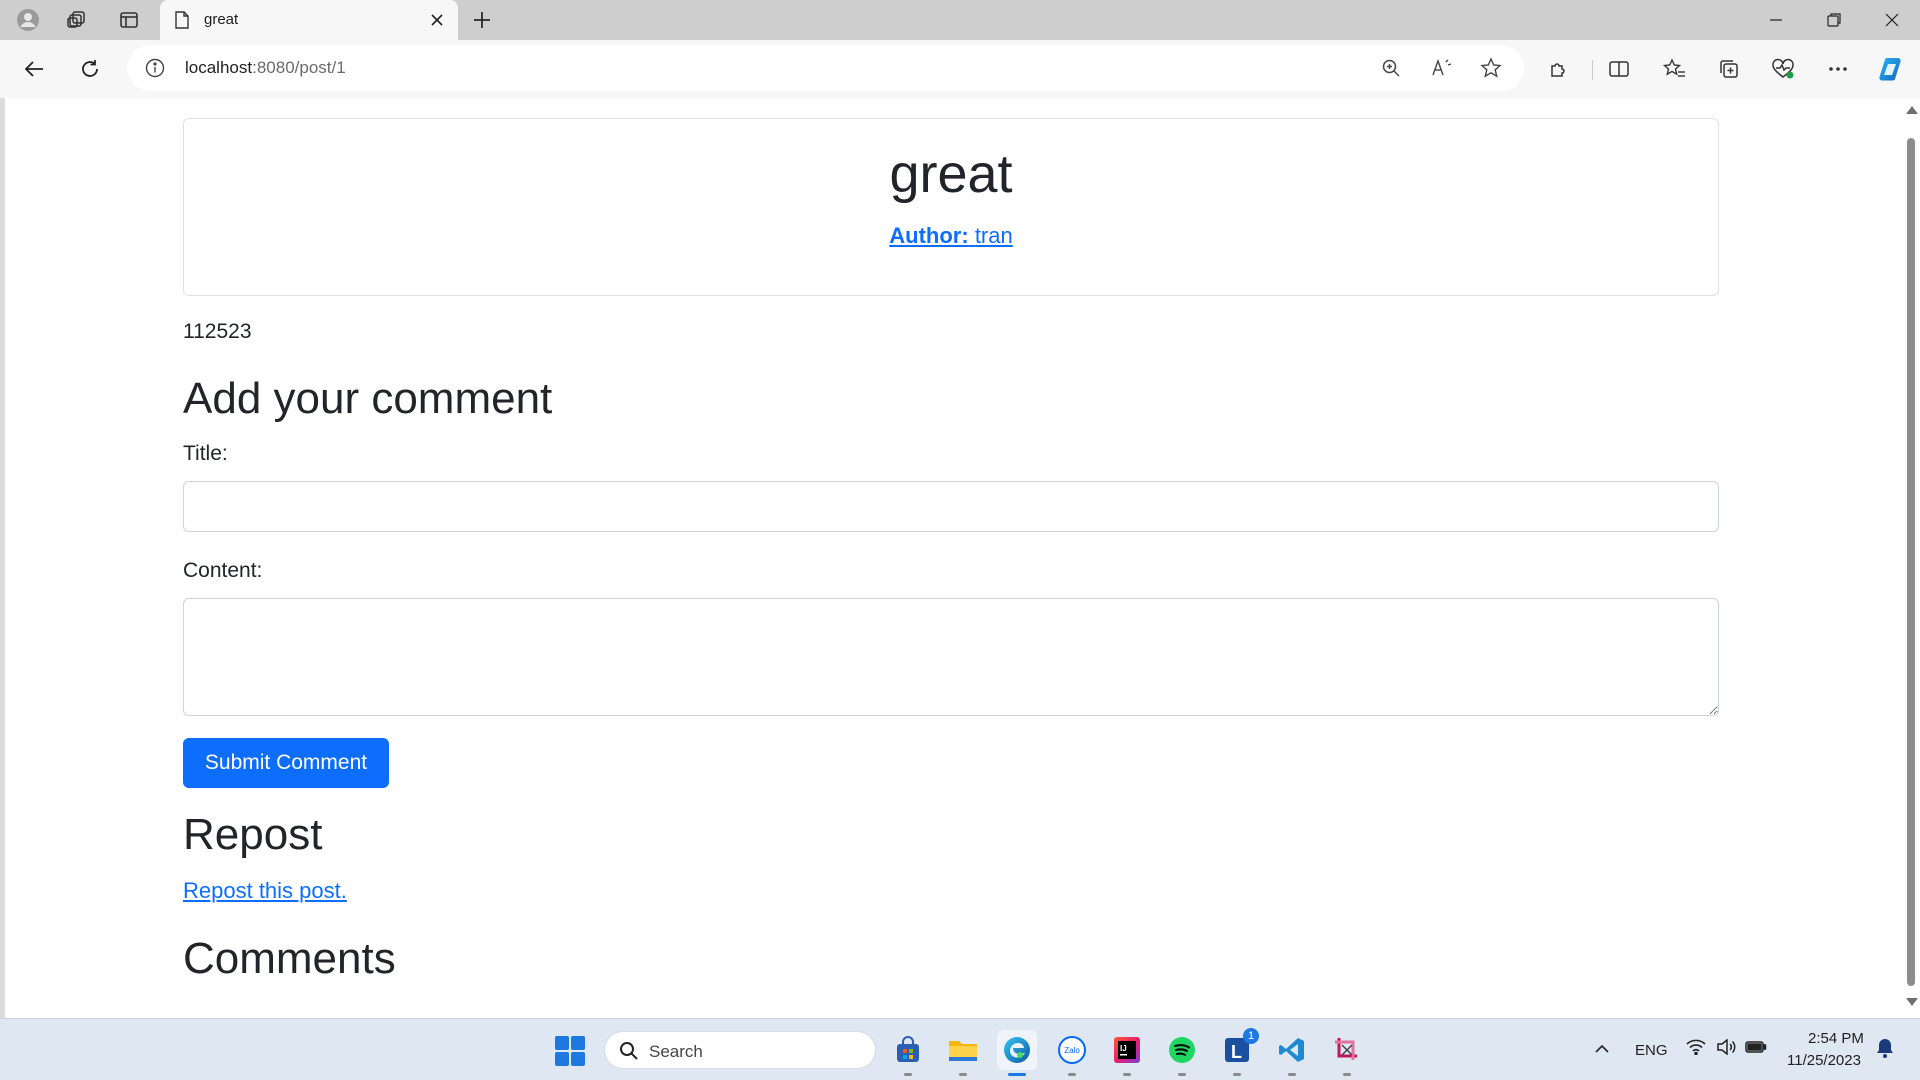  What do you see at coordinates (1824, 1060) in the screenshot?
I see `clock-date: 11/25/2023` at bounding box center [1824, 1060].